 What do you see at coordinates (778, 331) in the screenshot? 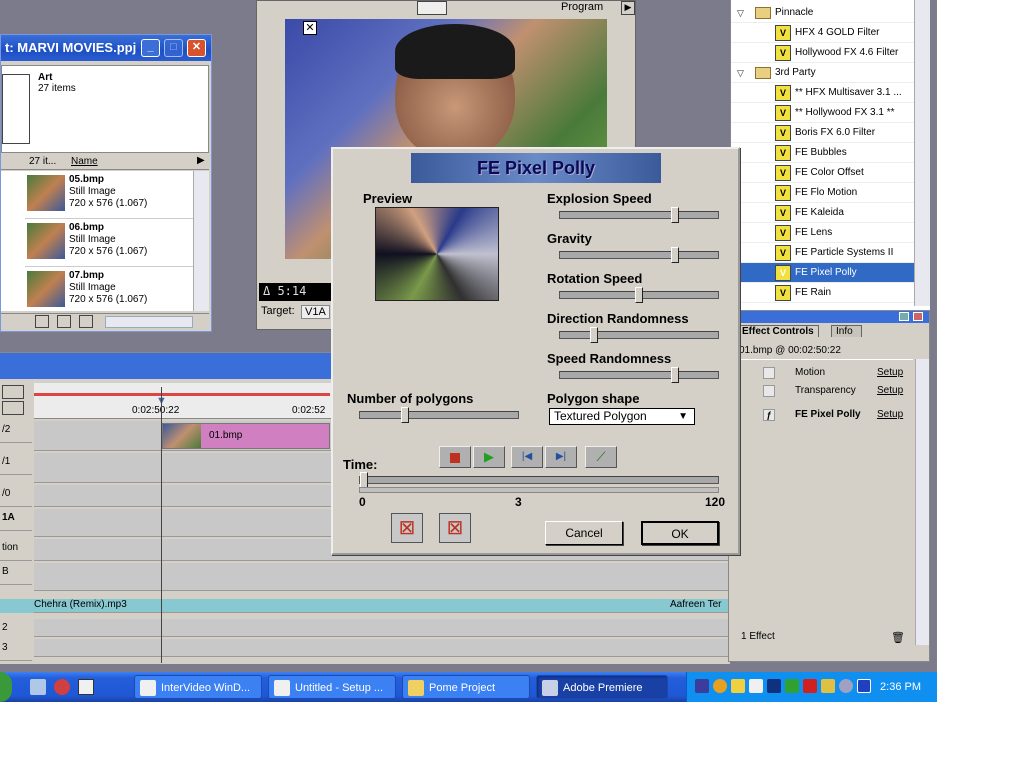
I see `tab-effect-controls: Effect Controls` at bounding box center [778, 331].